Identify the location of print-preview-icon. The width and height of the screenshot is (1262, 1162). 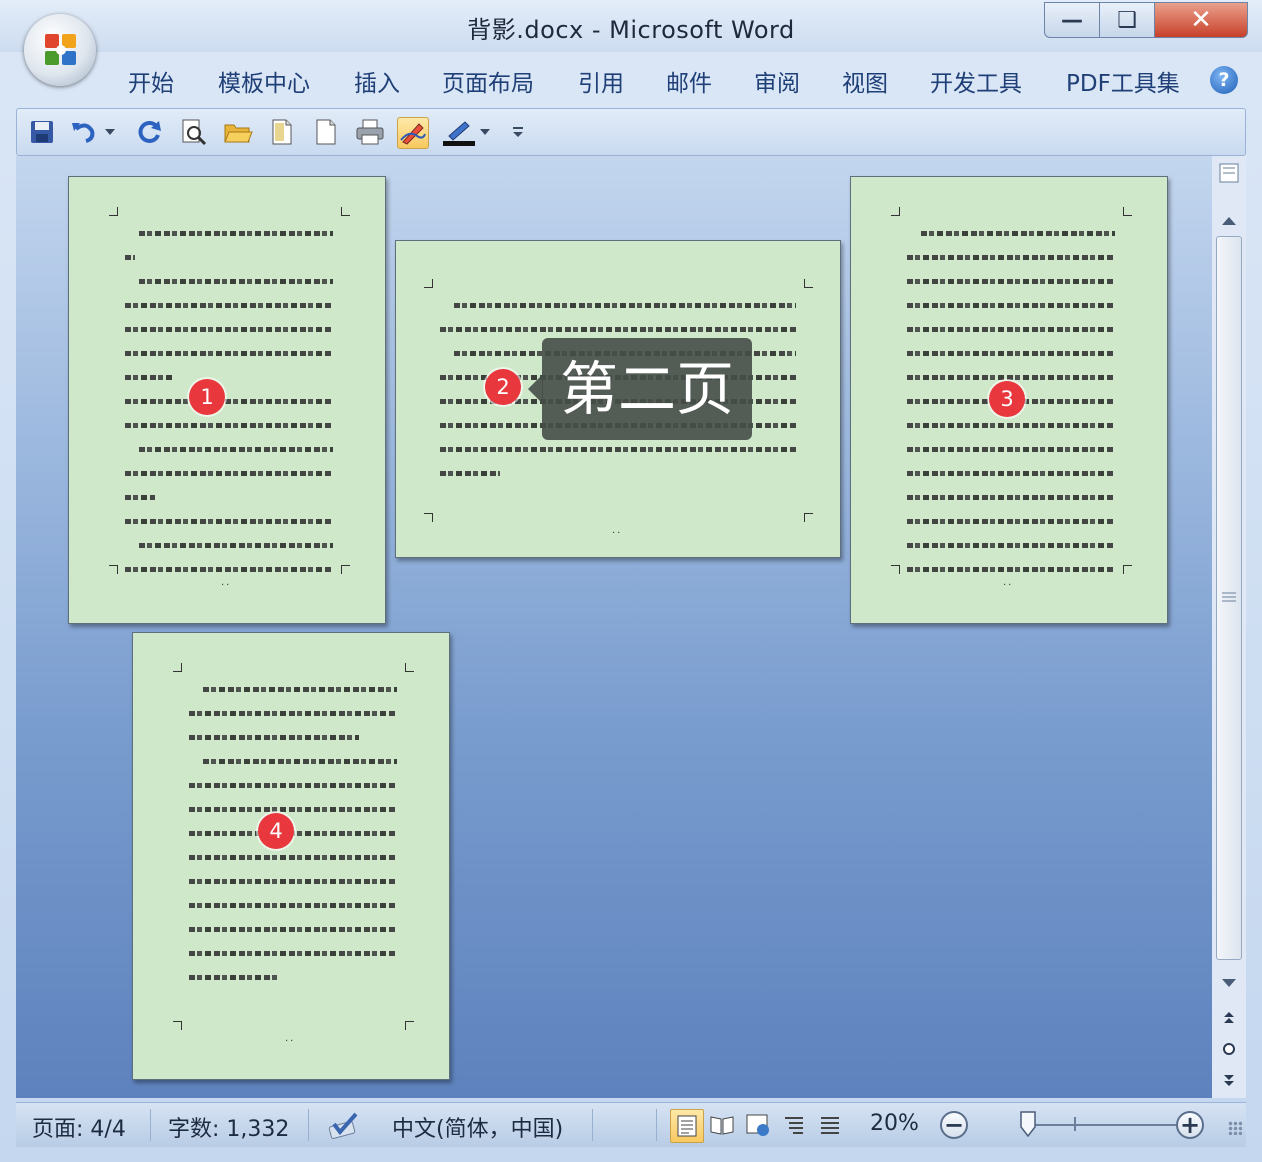
(194, 132).